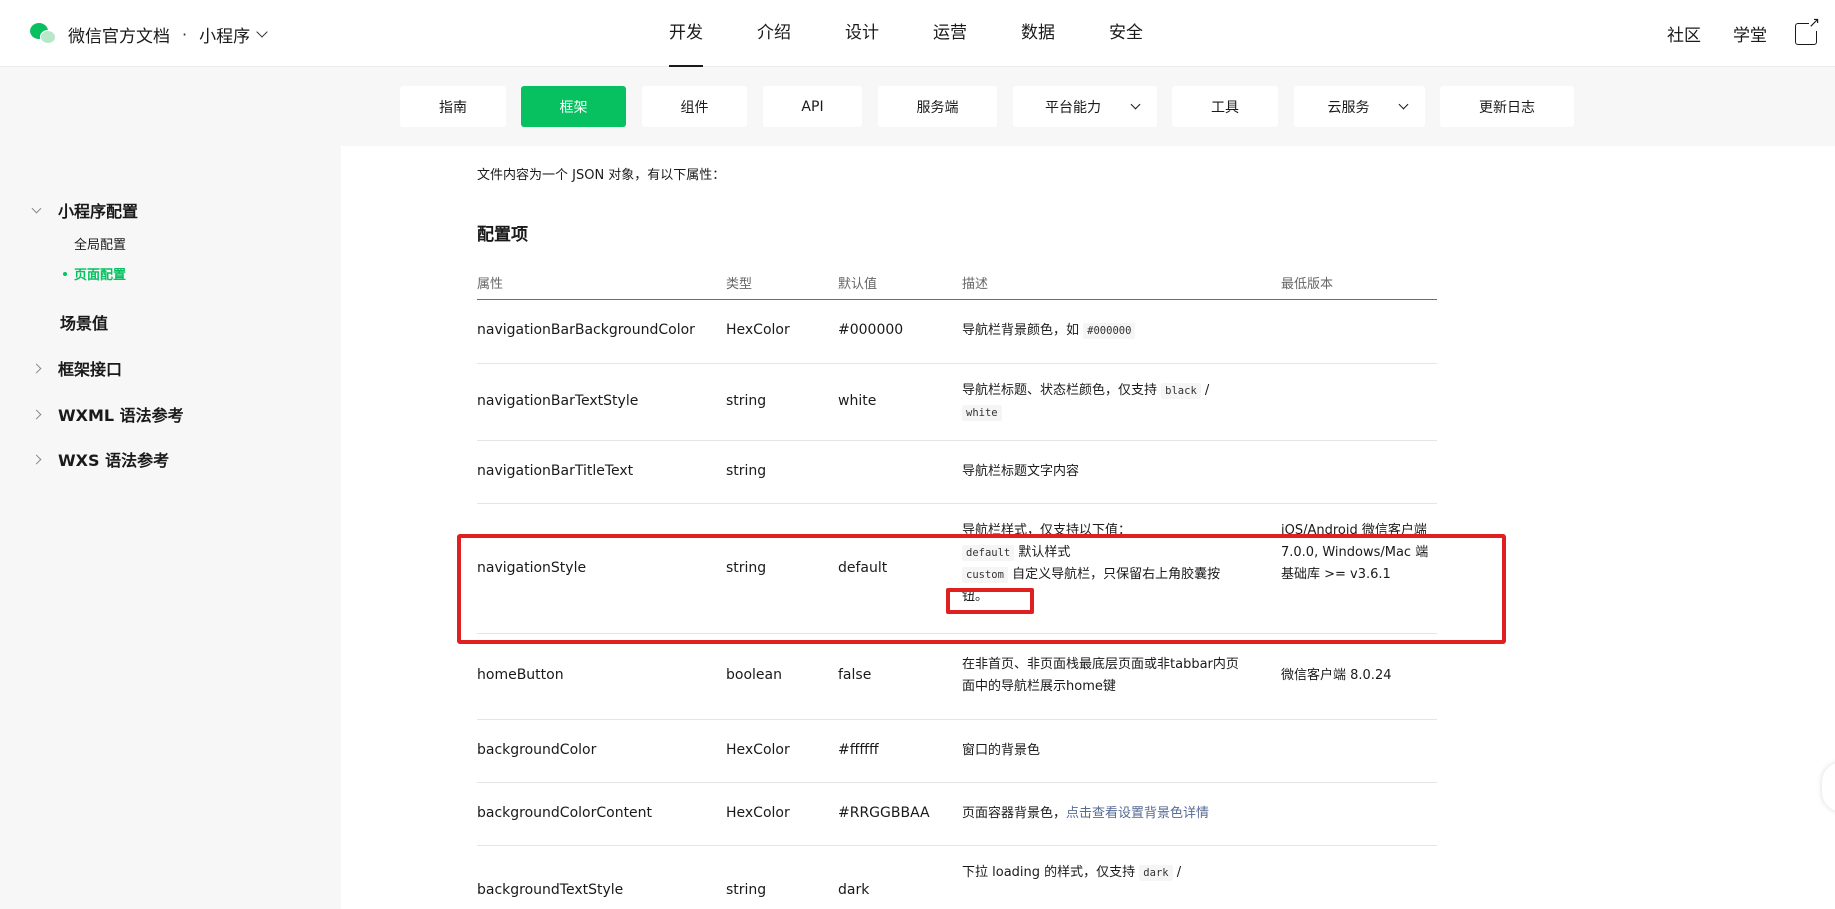 The image size is (1835, 909). What do you see at coordinates (906, 33) in the screenshot?
I see `main-nav: 开发 介绍 设计 运营 数据 安全` at bounding box center [906, 33].